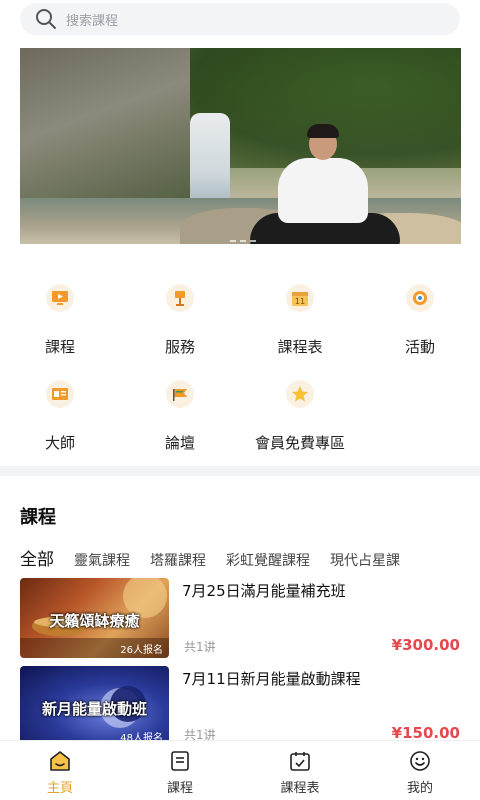 This screenshot has height=800, width=480. Describe the element at coordinates (264, 591) in the screenshot. I see `course-title: 7月25日滿月能量補充班` at that location.